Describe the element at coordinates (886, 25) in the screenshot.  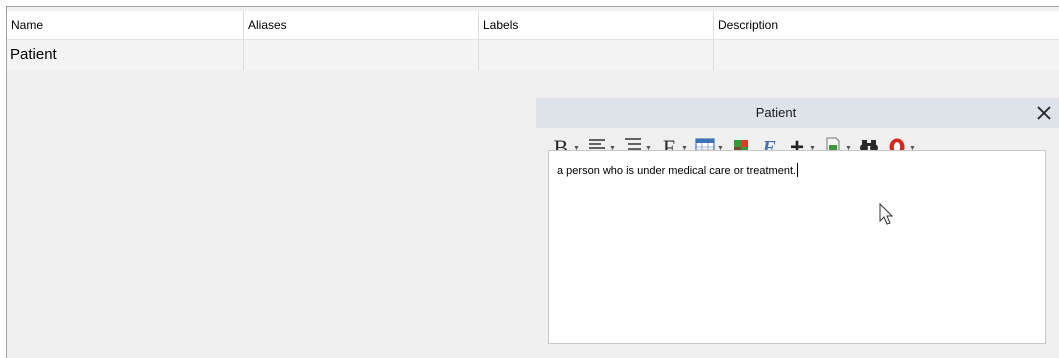
I see `column-header-description: Description` at that location.